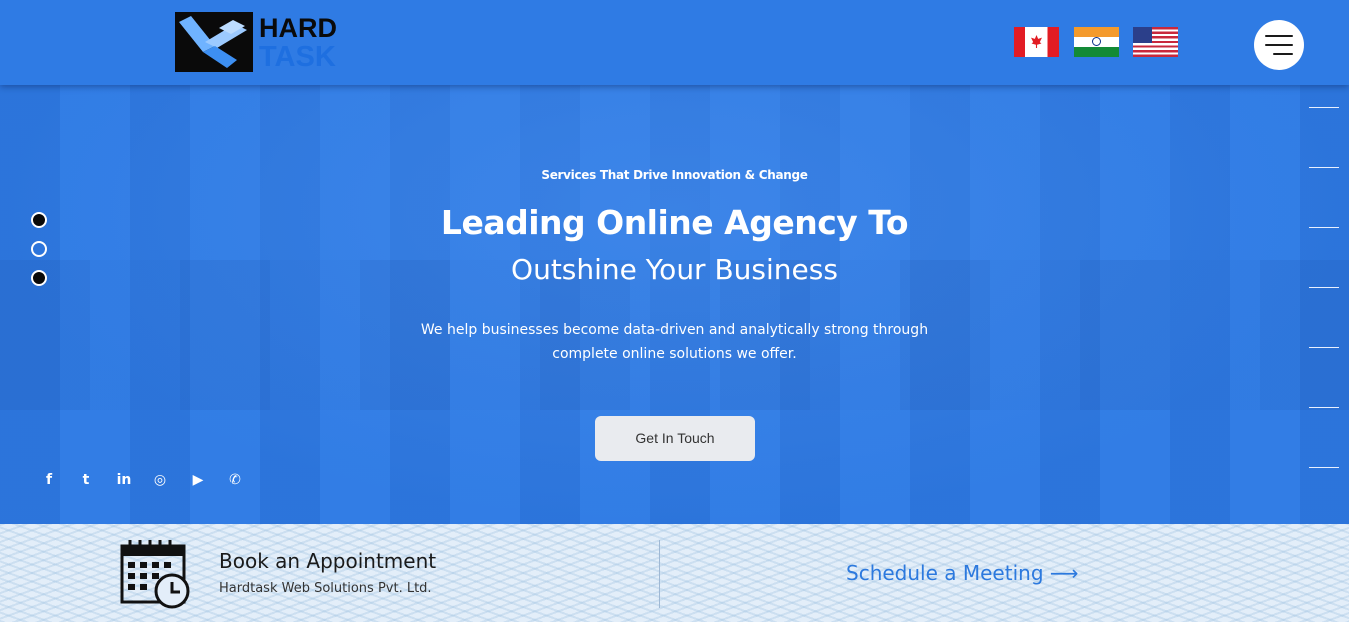  I want to click on twitter-icon: t, so click(86, 480).